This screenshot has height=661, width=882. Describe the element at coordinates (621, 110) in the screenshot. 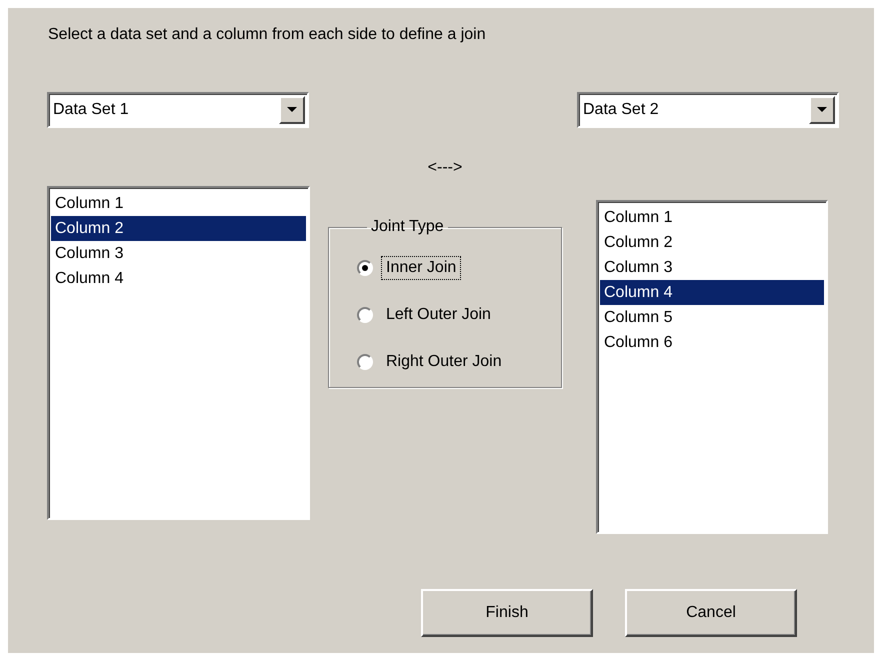

I see `dropdown-value: Data Set 2` at that location.